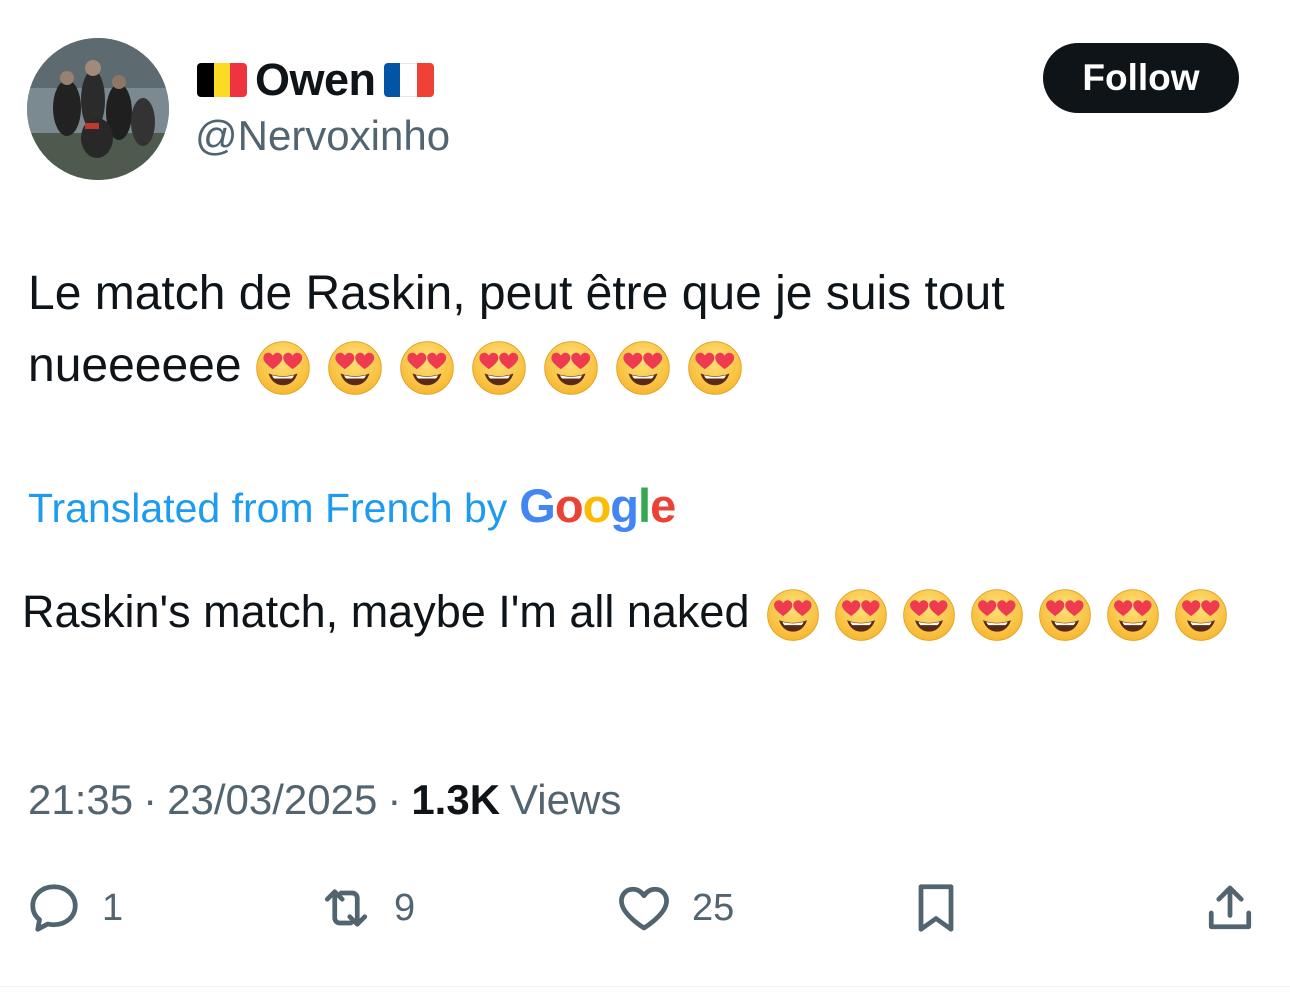 Image resolution: width=1290 pixels, height=996 pixels. I want to click on bookmark-icon, so click(936, 908).